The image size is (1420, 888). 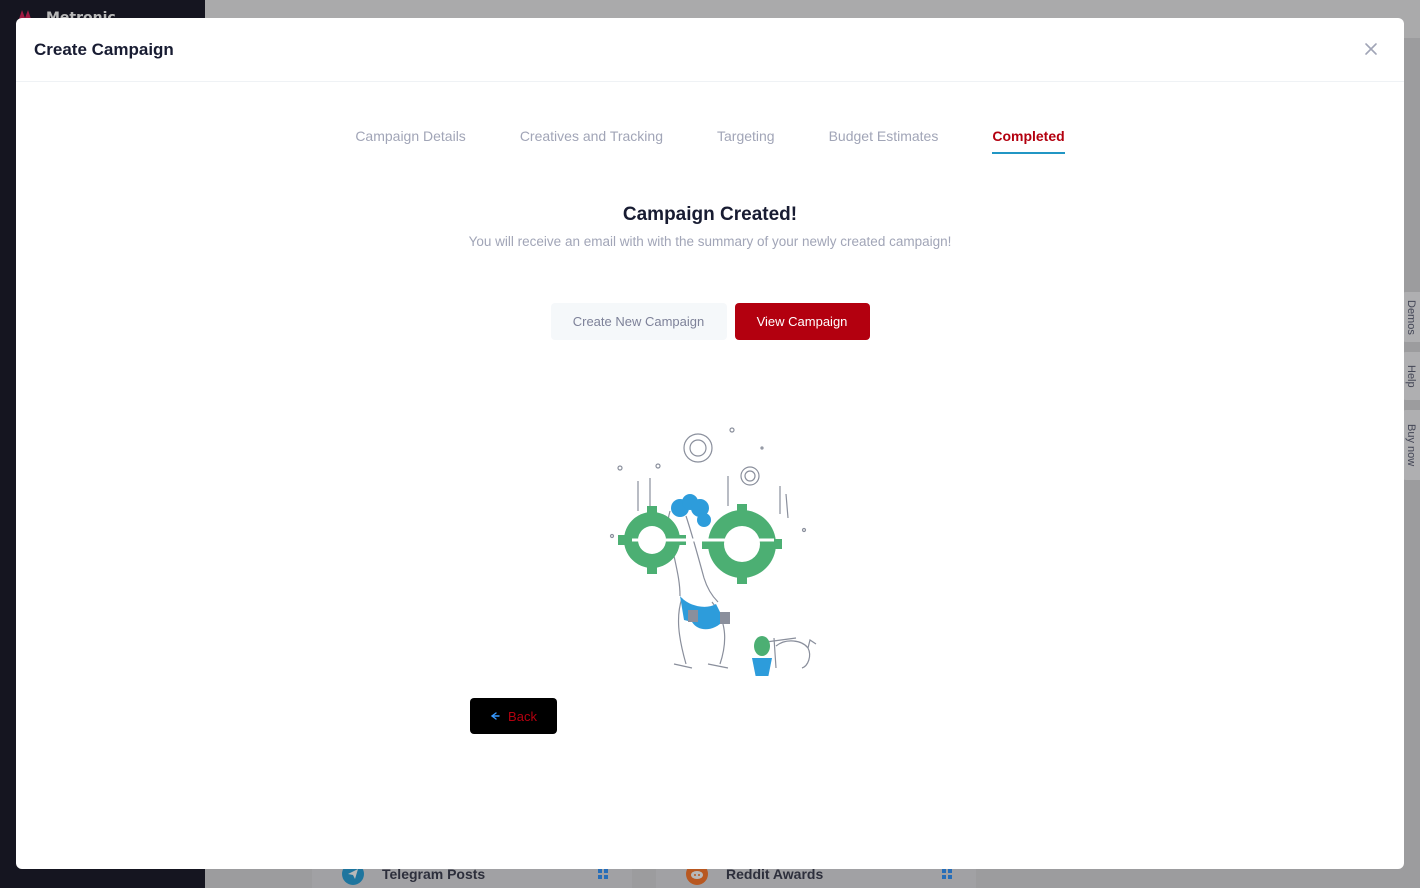 I want to click on back-button: Back, so click(x=513, y=716).